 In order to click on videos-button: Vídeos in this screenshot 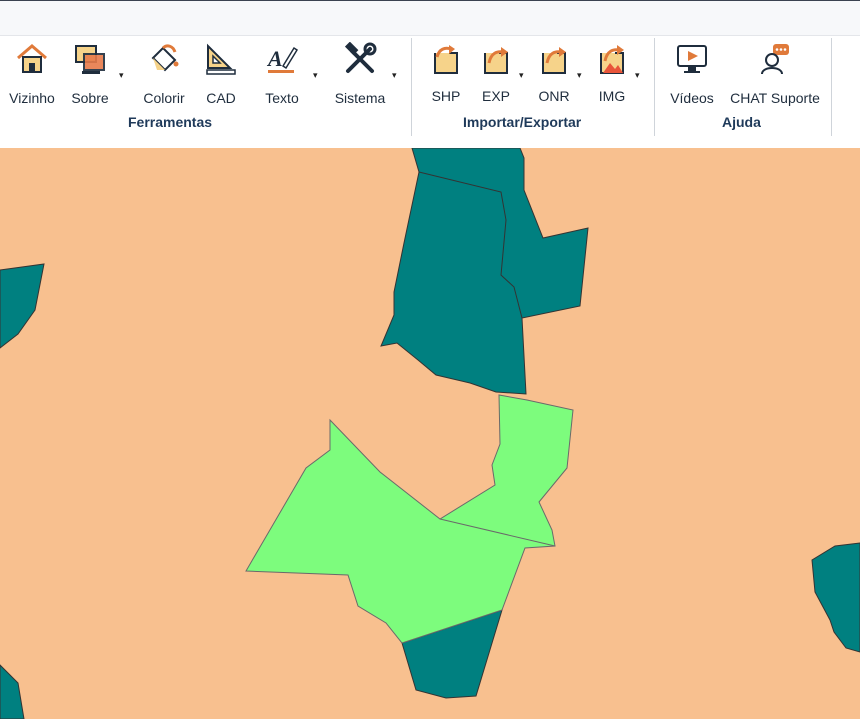, I will do `click(692, 74)`.